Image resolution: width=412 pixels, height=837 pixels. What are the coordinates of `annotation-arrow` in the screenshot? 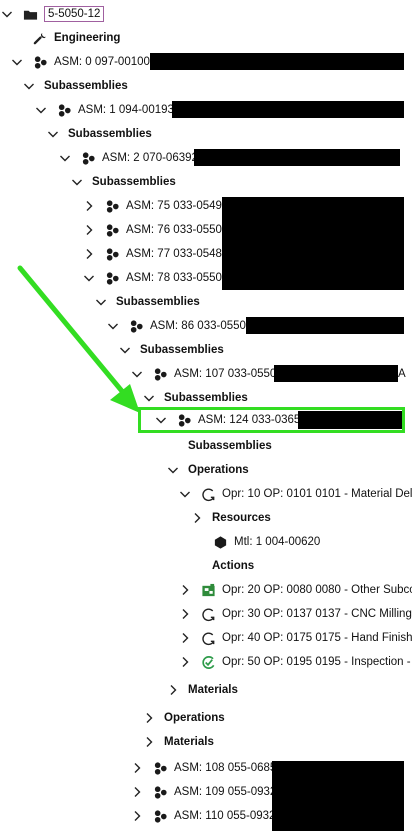 It's located at (78, 339).